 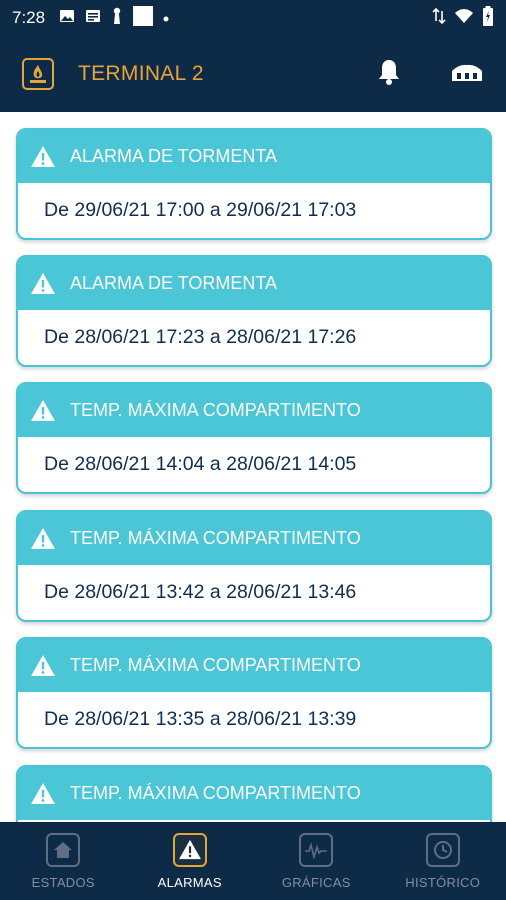 I want to click on alarm-card: TEMP. MÁXIMA COMPARTIMENTO, so click(x=254, y=793).